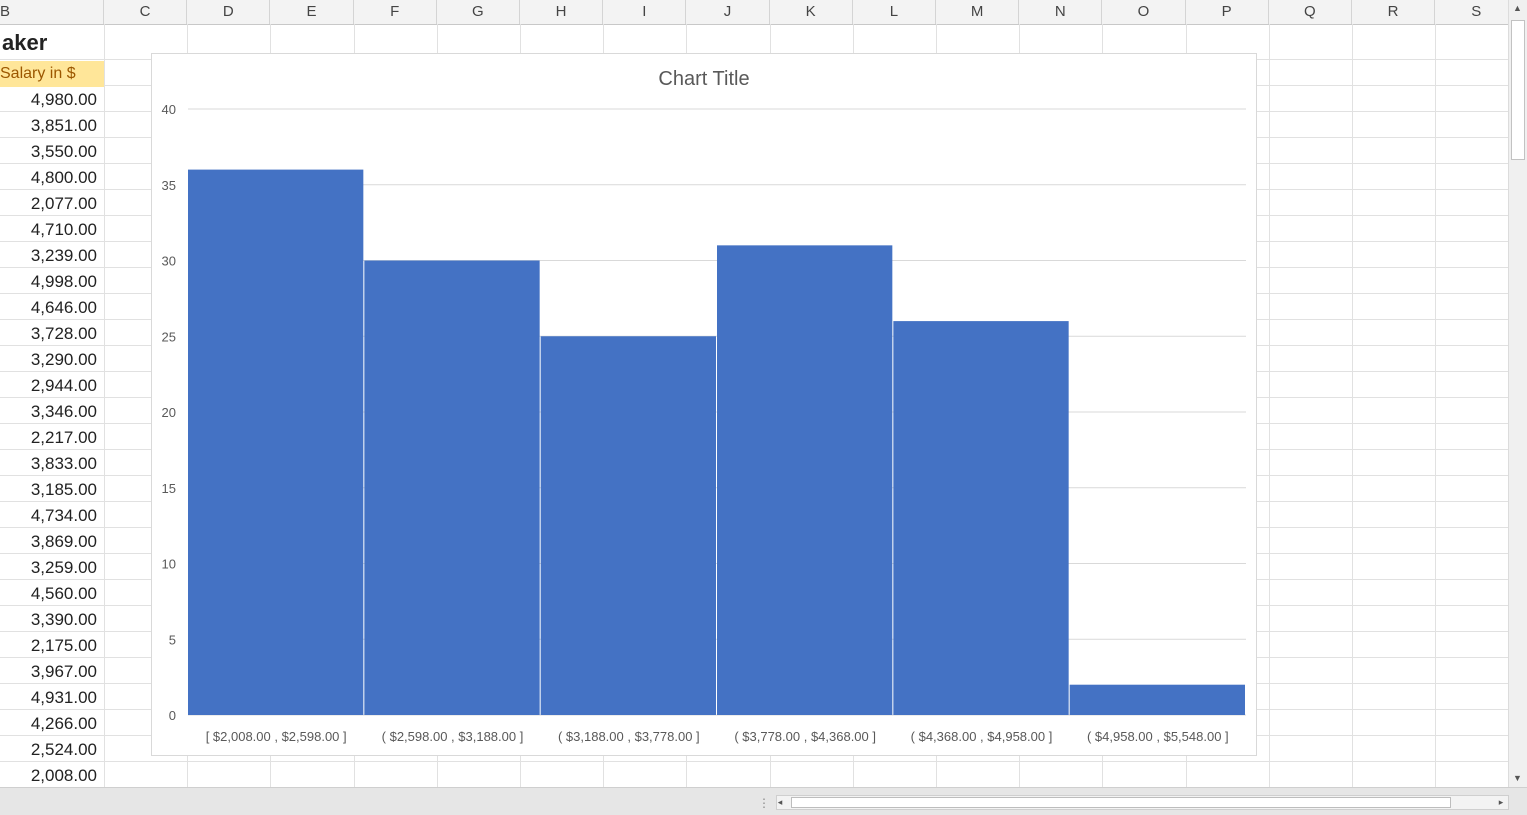 This screenshot has width=1527, height=815. I want to click on column-header-j: J, so click(728, 12).